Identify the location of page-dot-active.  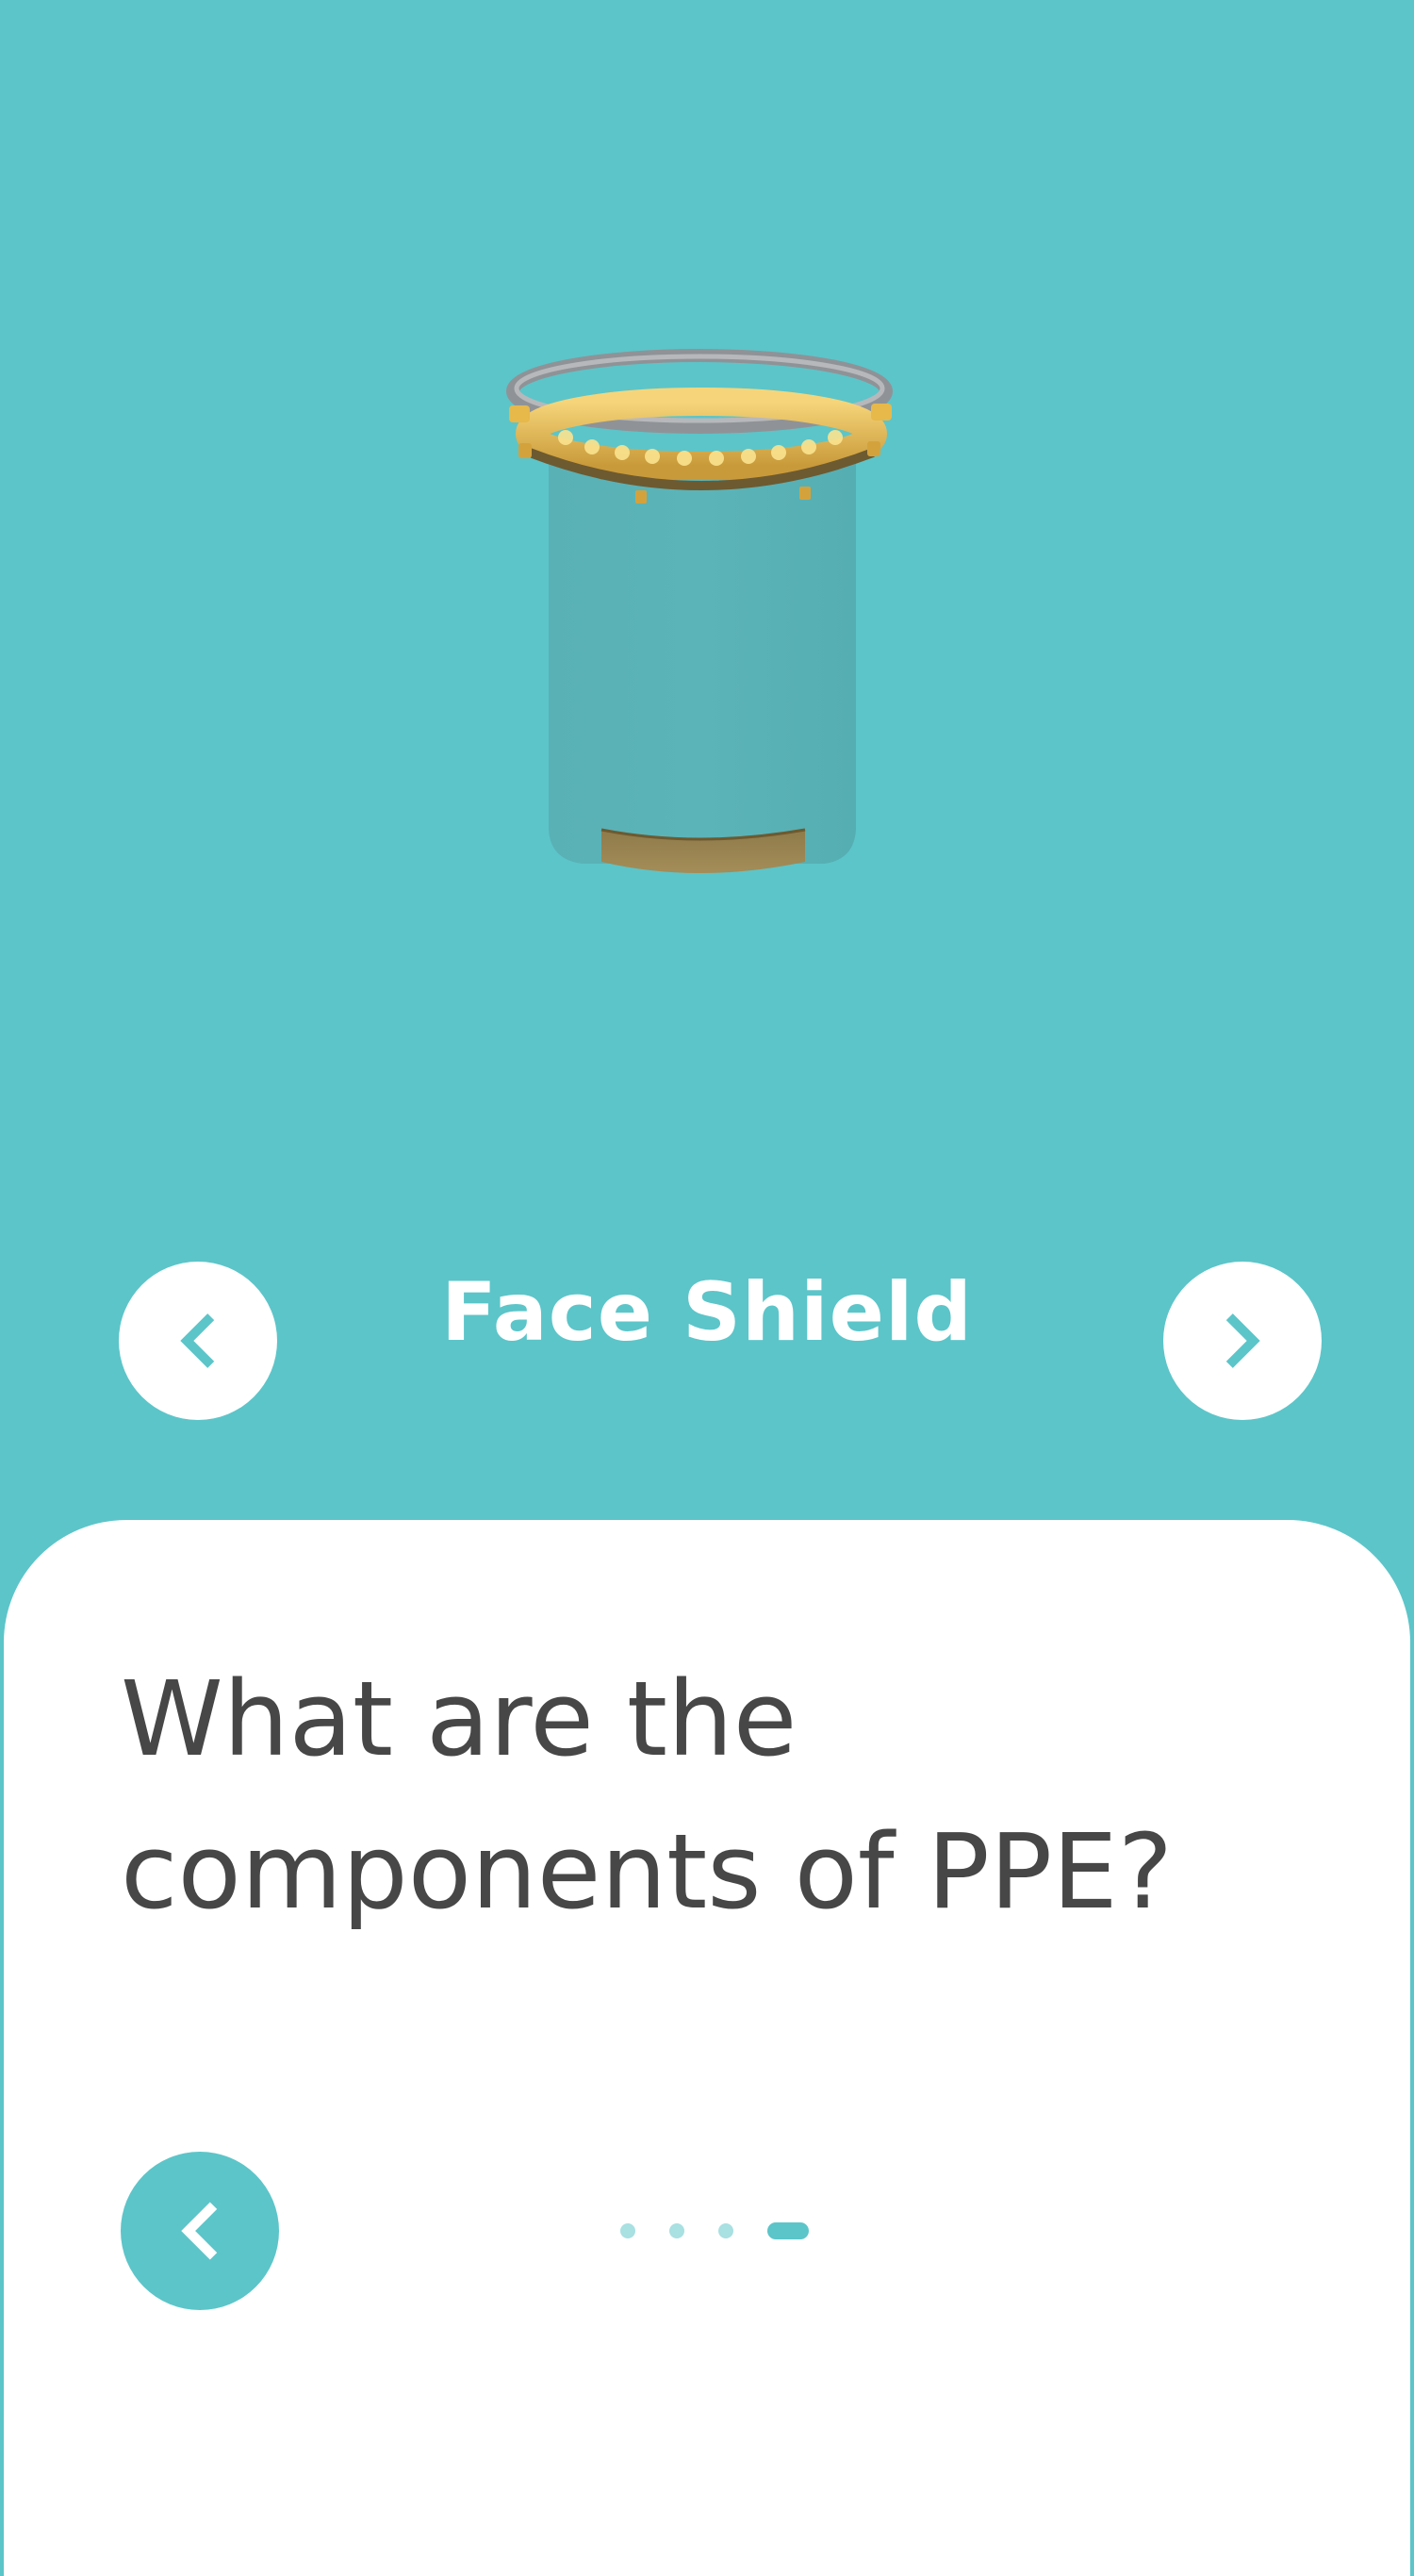
(788, 2230).